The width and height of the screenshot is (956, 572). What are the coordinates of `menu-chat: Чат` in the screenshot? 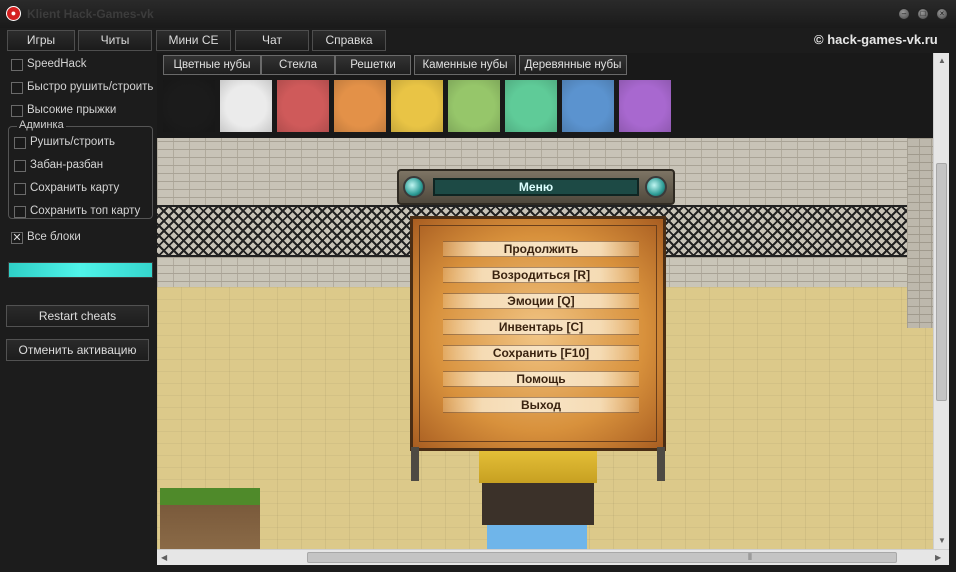 It's located at (272, 40).